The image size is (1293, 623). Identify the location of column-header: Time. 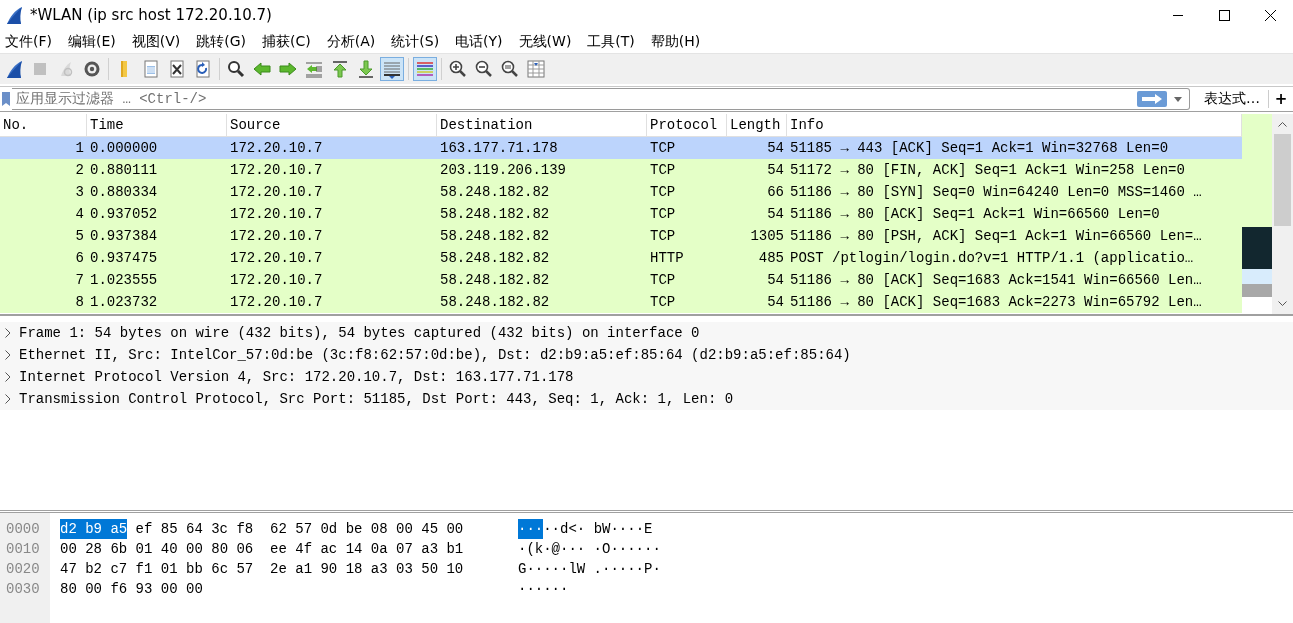
(157, 125).